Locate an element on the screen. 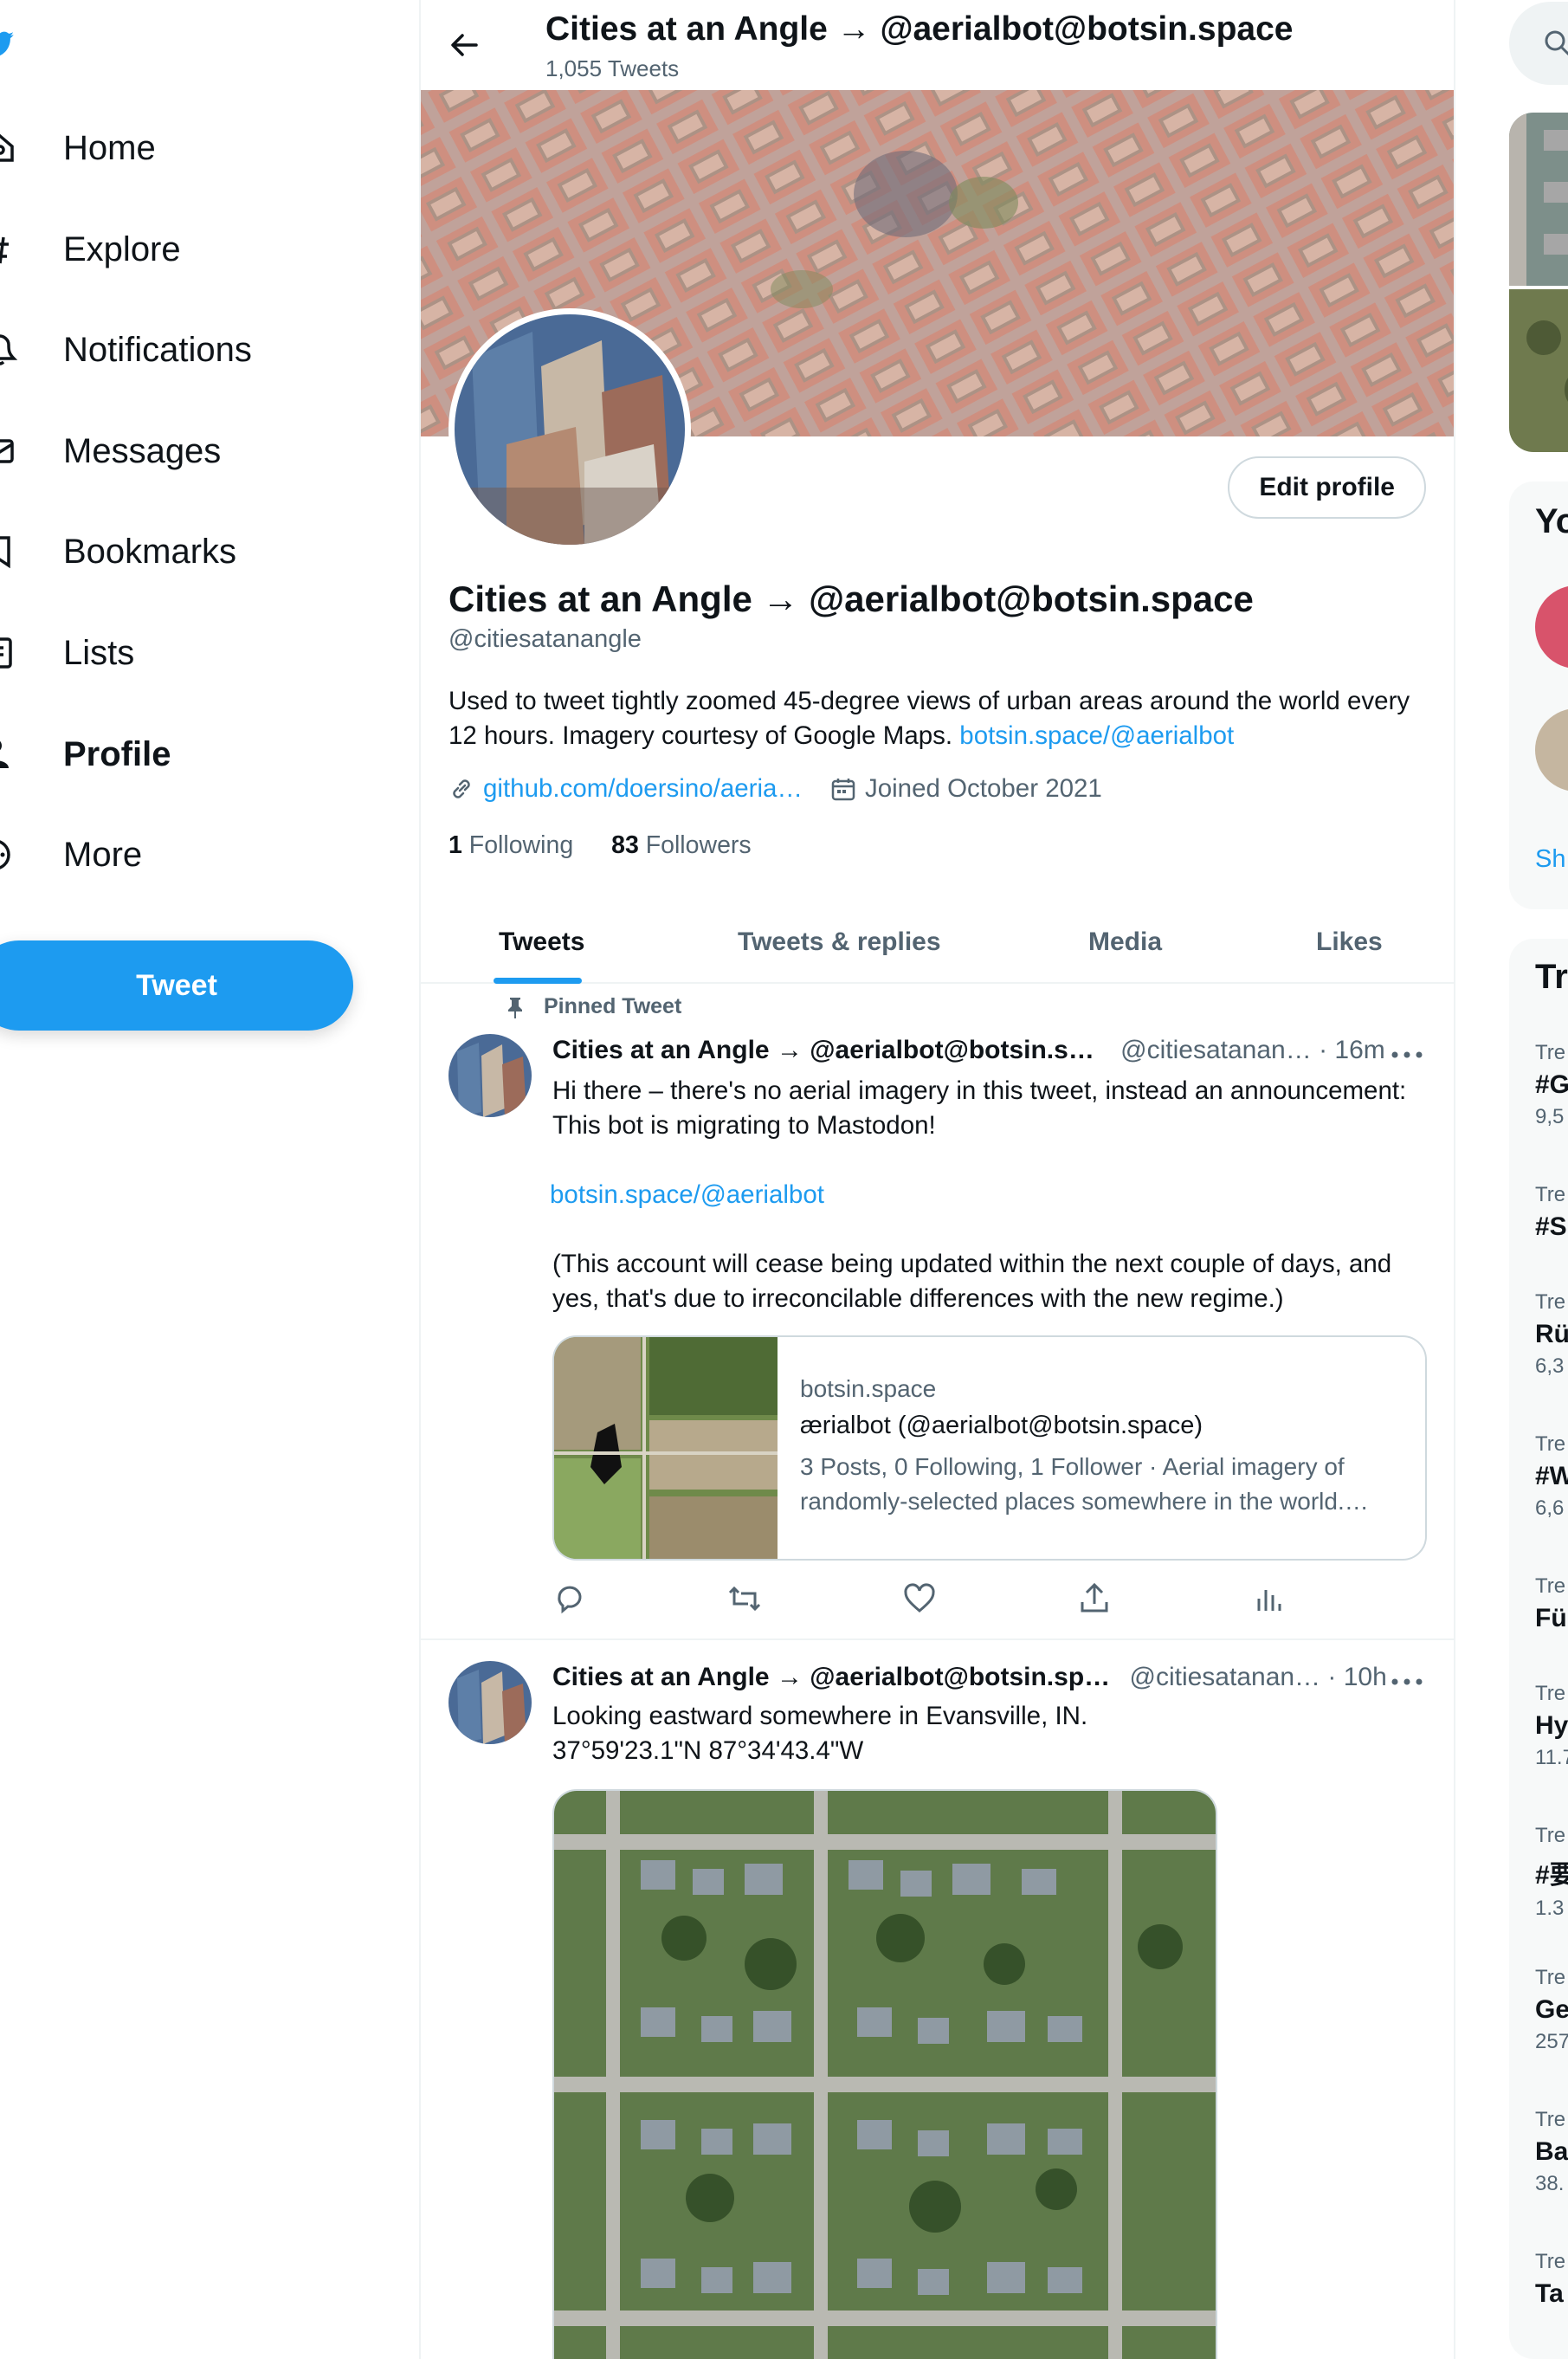 This screenshot has width=1568, height=2359. nav-explore: Explore is located at coordinates (90, 249).